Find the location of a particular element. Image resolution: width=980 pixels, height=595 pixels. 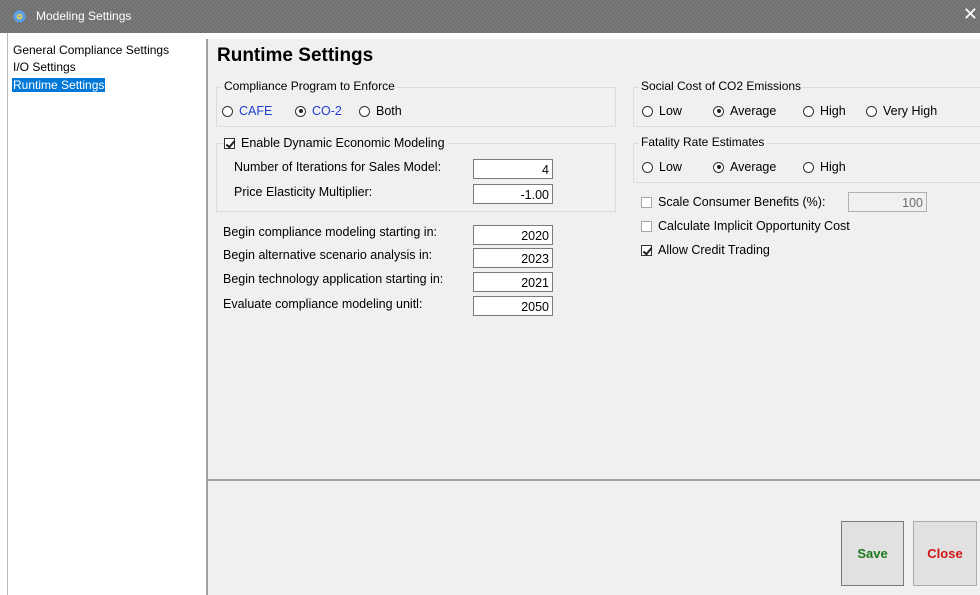

scale-benefits-checkbox: Scale Consumer Benefits (%): is located at coordinates (733, 202).